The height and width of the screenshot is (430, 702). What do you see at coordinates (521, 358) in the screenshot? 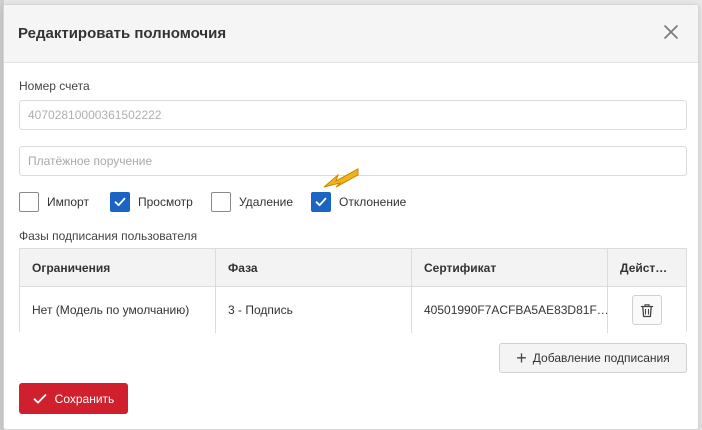
I see `plus-icon: +` at bounding box center [521, 358].